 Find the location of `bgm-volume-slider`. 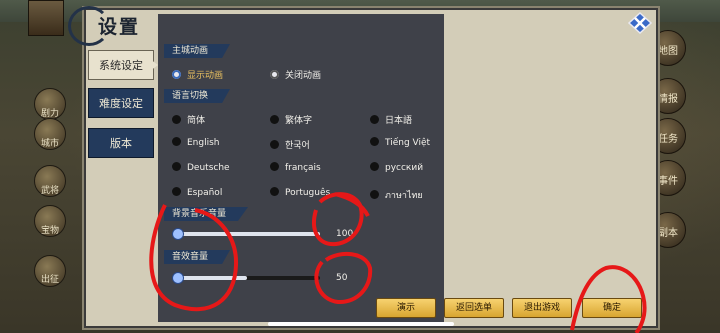

bgm-volume-slider is located at coordinates (246, 234).